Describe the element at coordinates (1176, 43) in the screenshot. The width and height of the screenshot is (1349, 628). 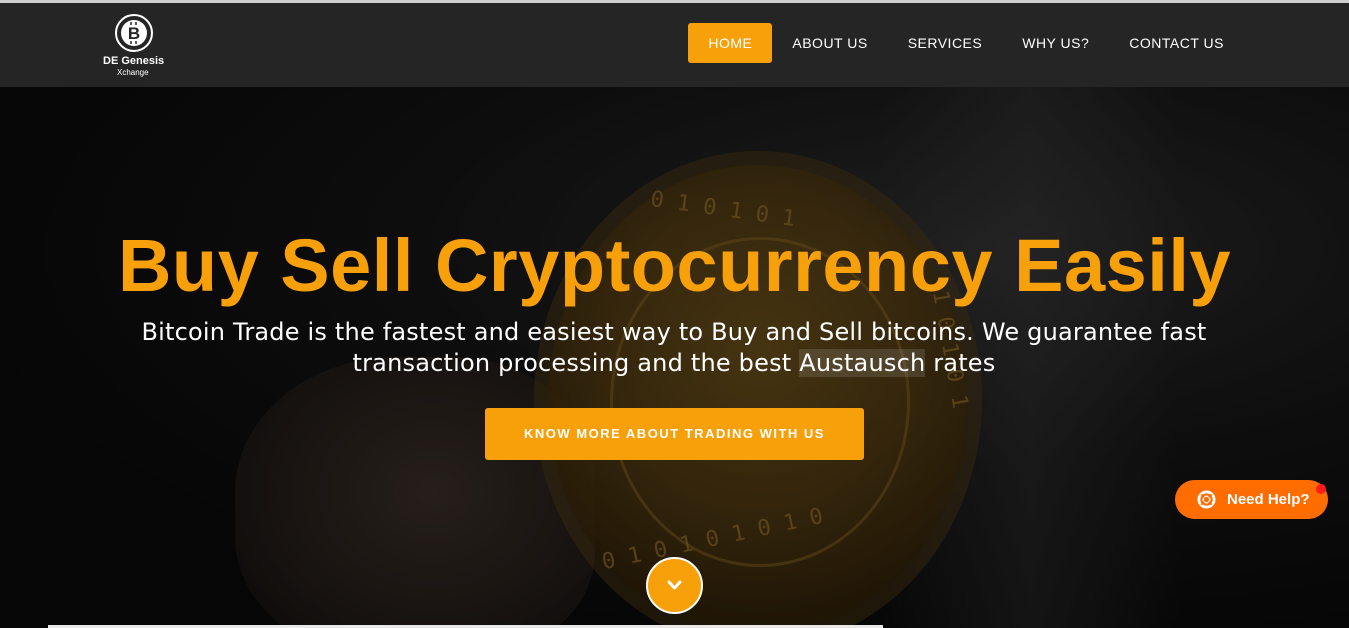
I see `nav-item-contact-us: CONTACT US` at that location.